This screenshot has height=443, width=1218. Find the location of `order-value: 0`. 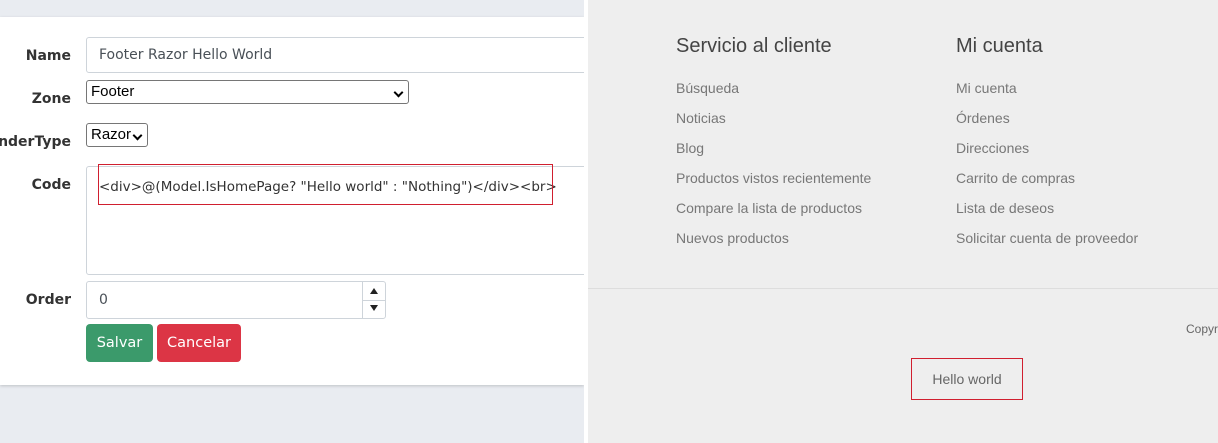

order-value: 0 is located at coordinates (103, 300).